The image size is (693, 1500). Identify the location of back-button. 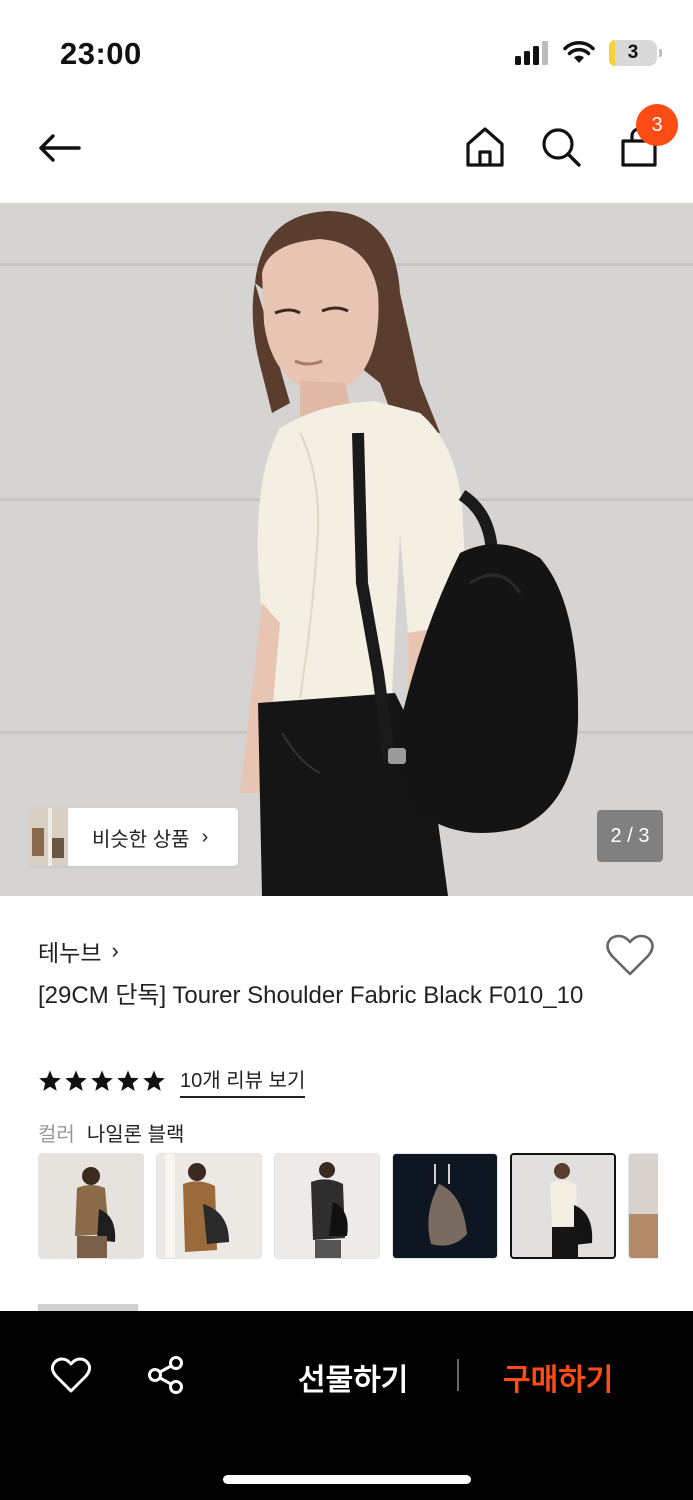
(59, 148).